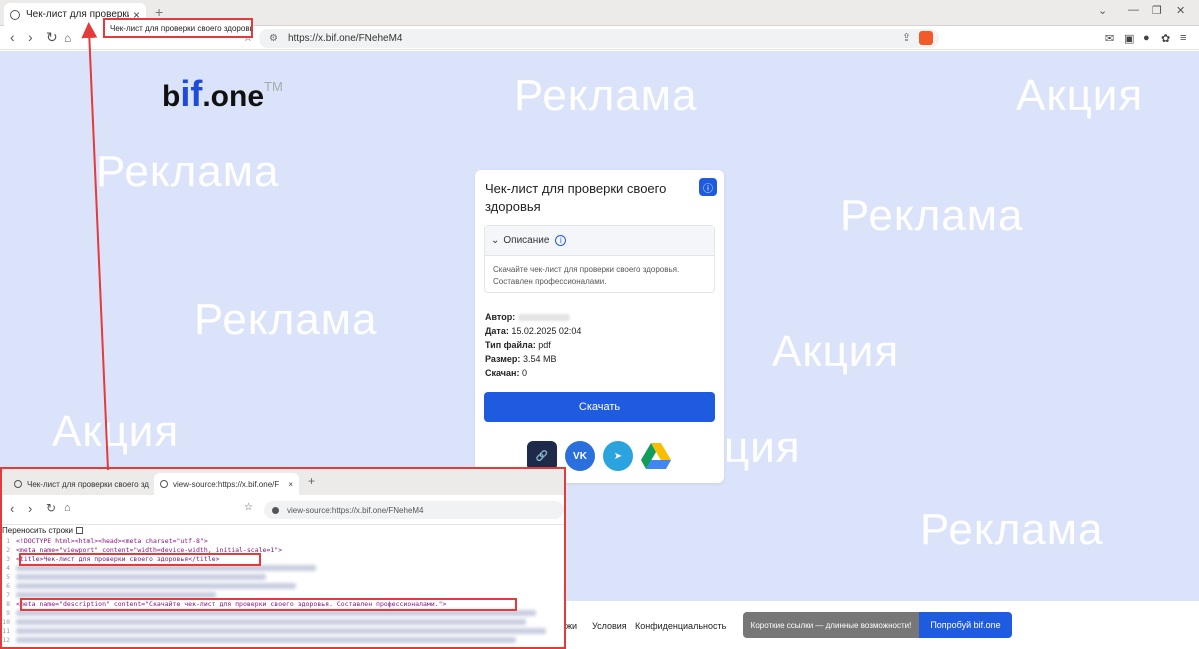  What do you see at coordinates (609, 626) in the screenshot?
I see `terms-link: Условия` at bounding box center [609, 626].